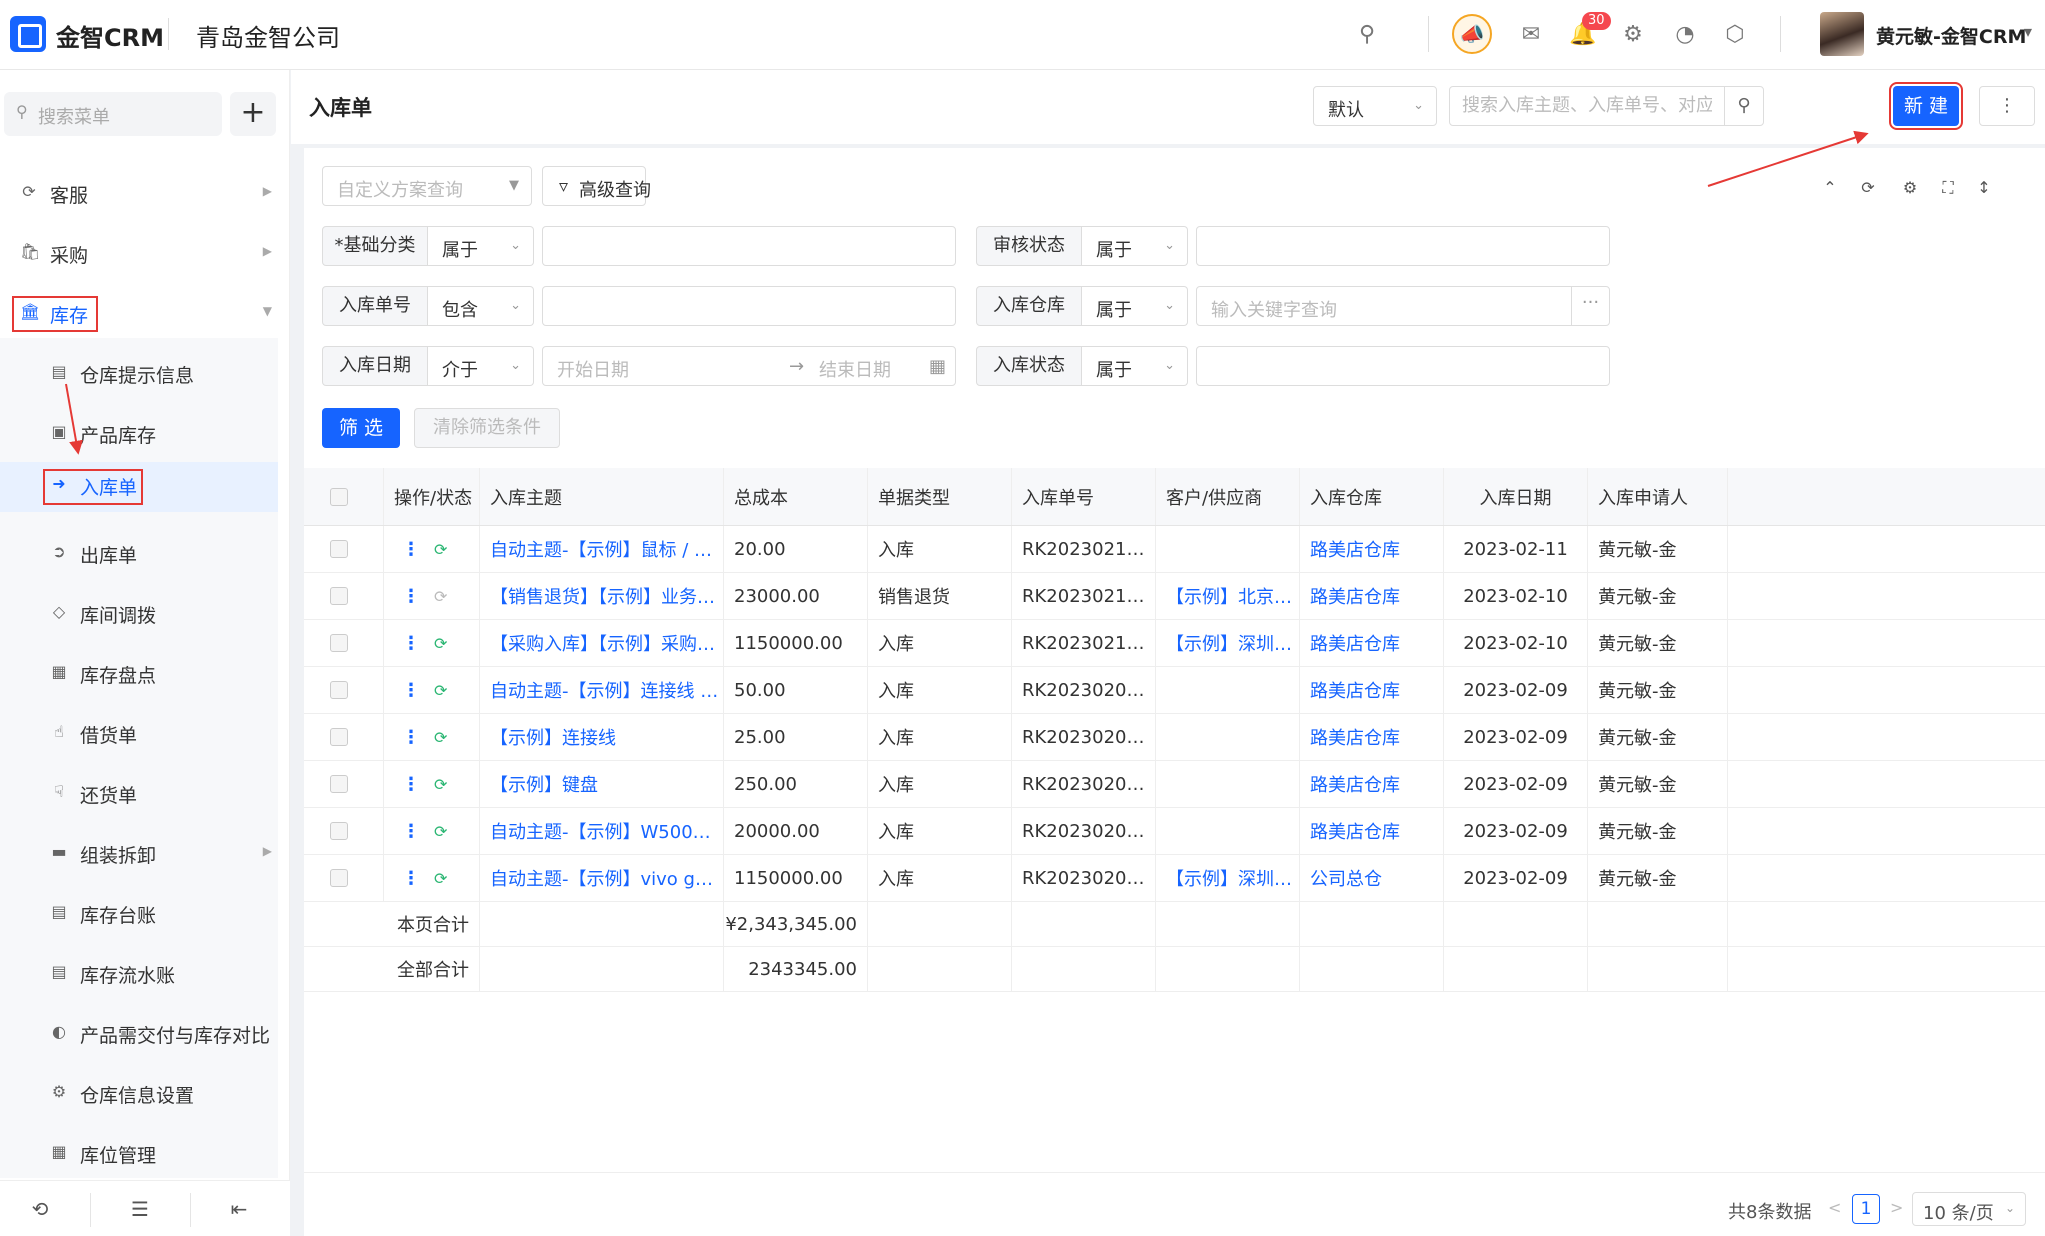  Describe the element at coordinates (481, 246) in the screenshot. I see `filter-op-category: 属于 ⌄` at that location.